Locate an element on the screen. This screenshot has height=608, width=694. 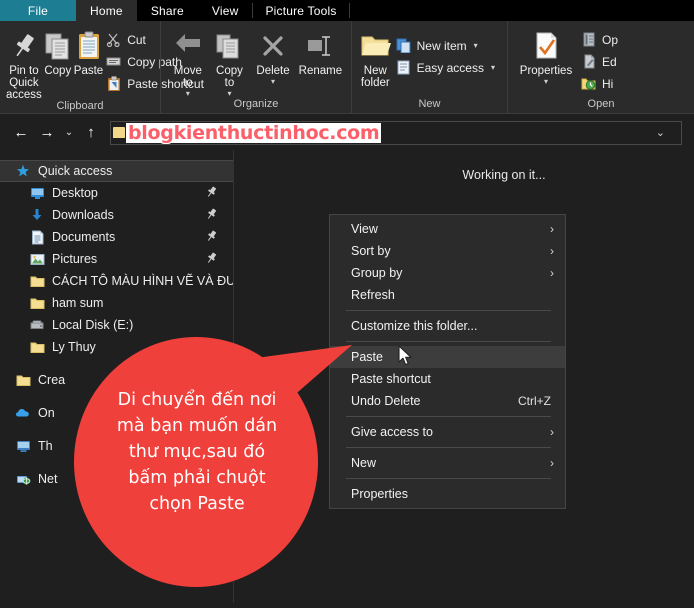
ribbon-tab-bar: File Home Share View Picture Tools is located at coordinates (347, 10).